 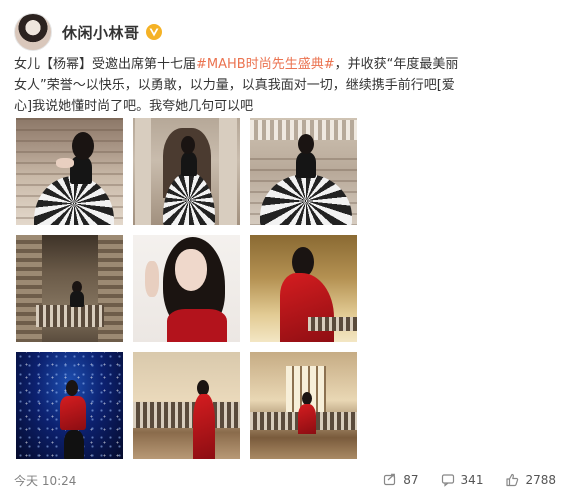 I want to click on like-button: 2788, so click(x=530, y=480).